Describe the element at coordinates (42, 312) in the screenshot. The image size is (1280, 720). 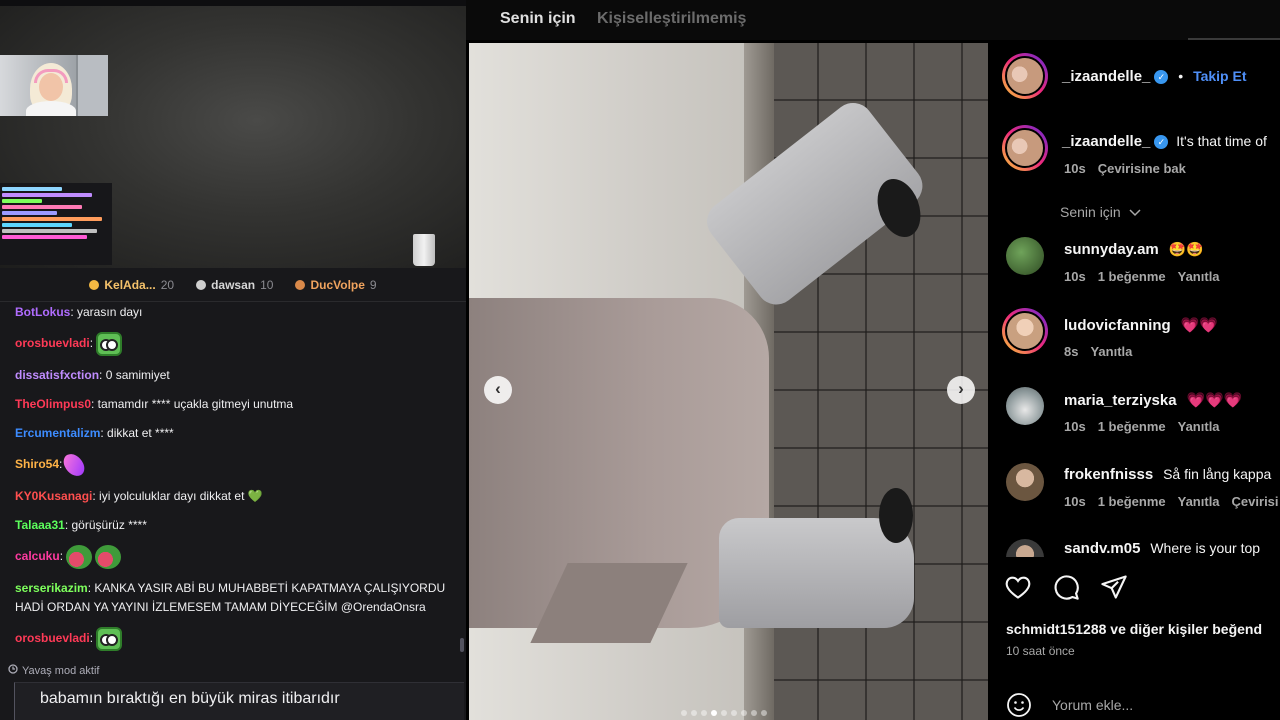
I see `chat-username: BotLokus` at that location.